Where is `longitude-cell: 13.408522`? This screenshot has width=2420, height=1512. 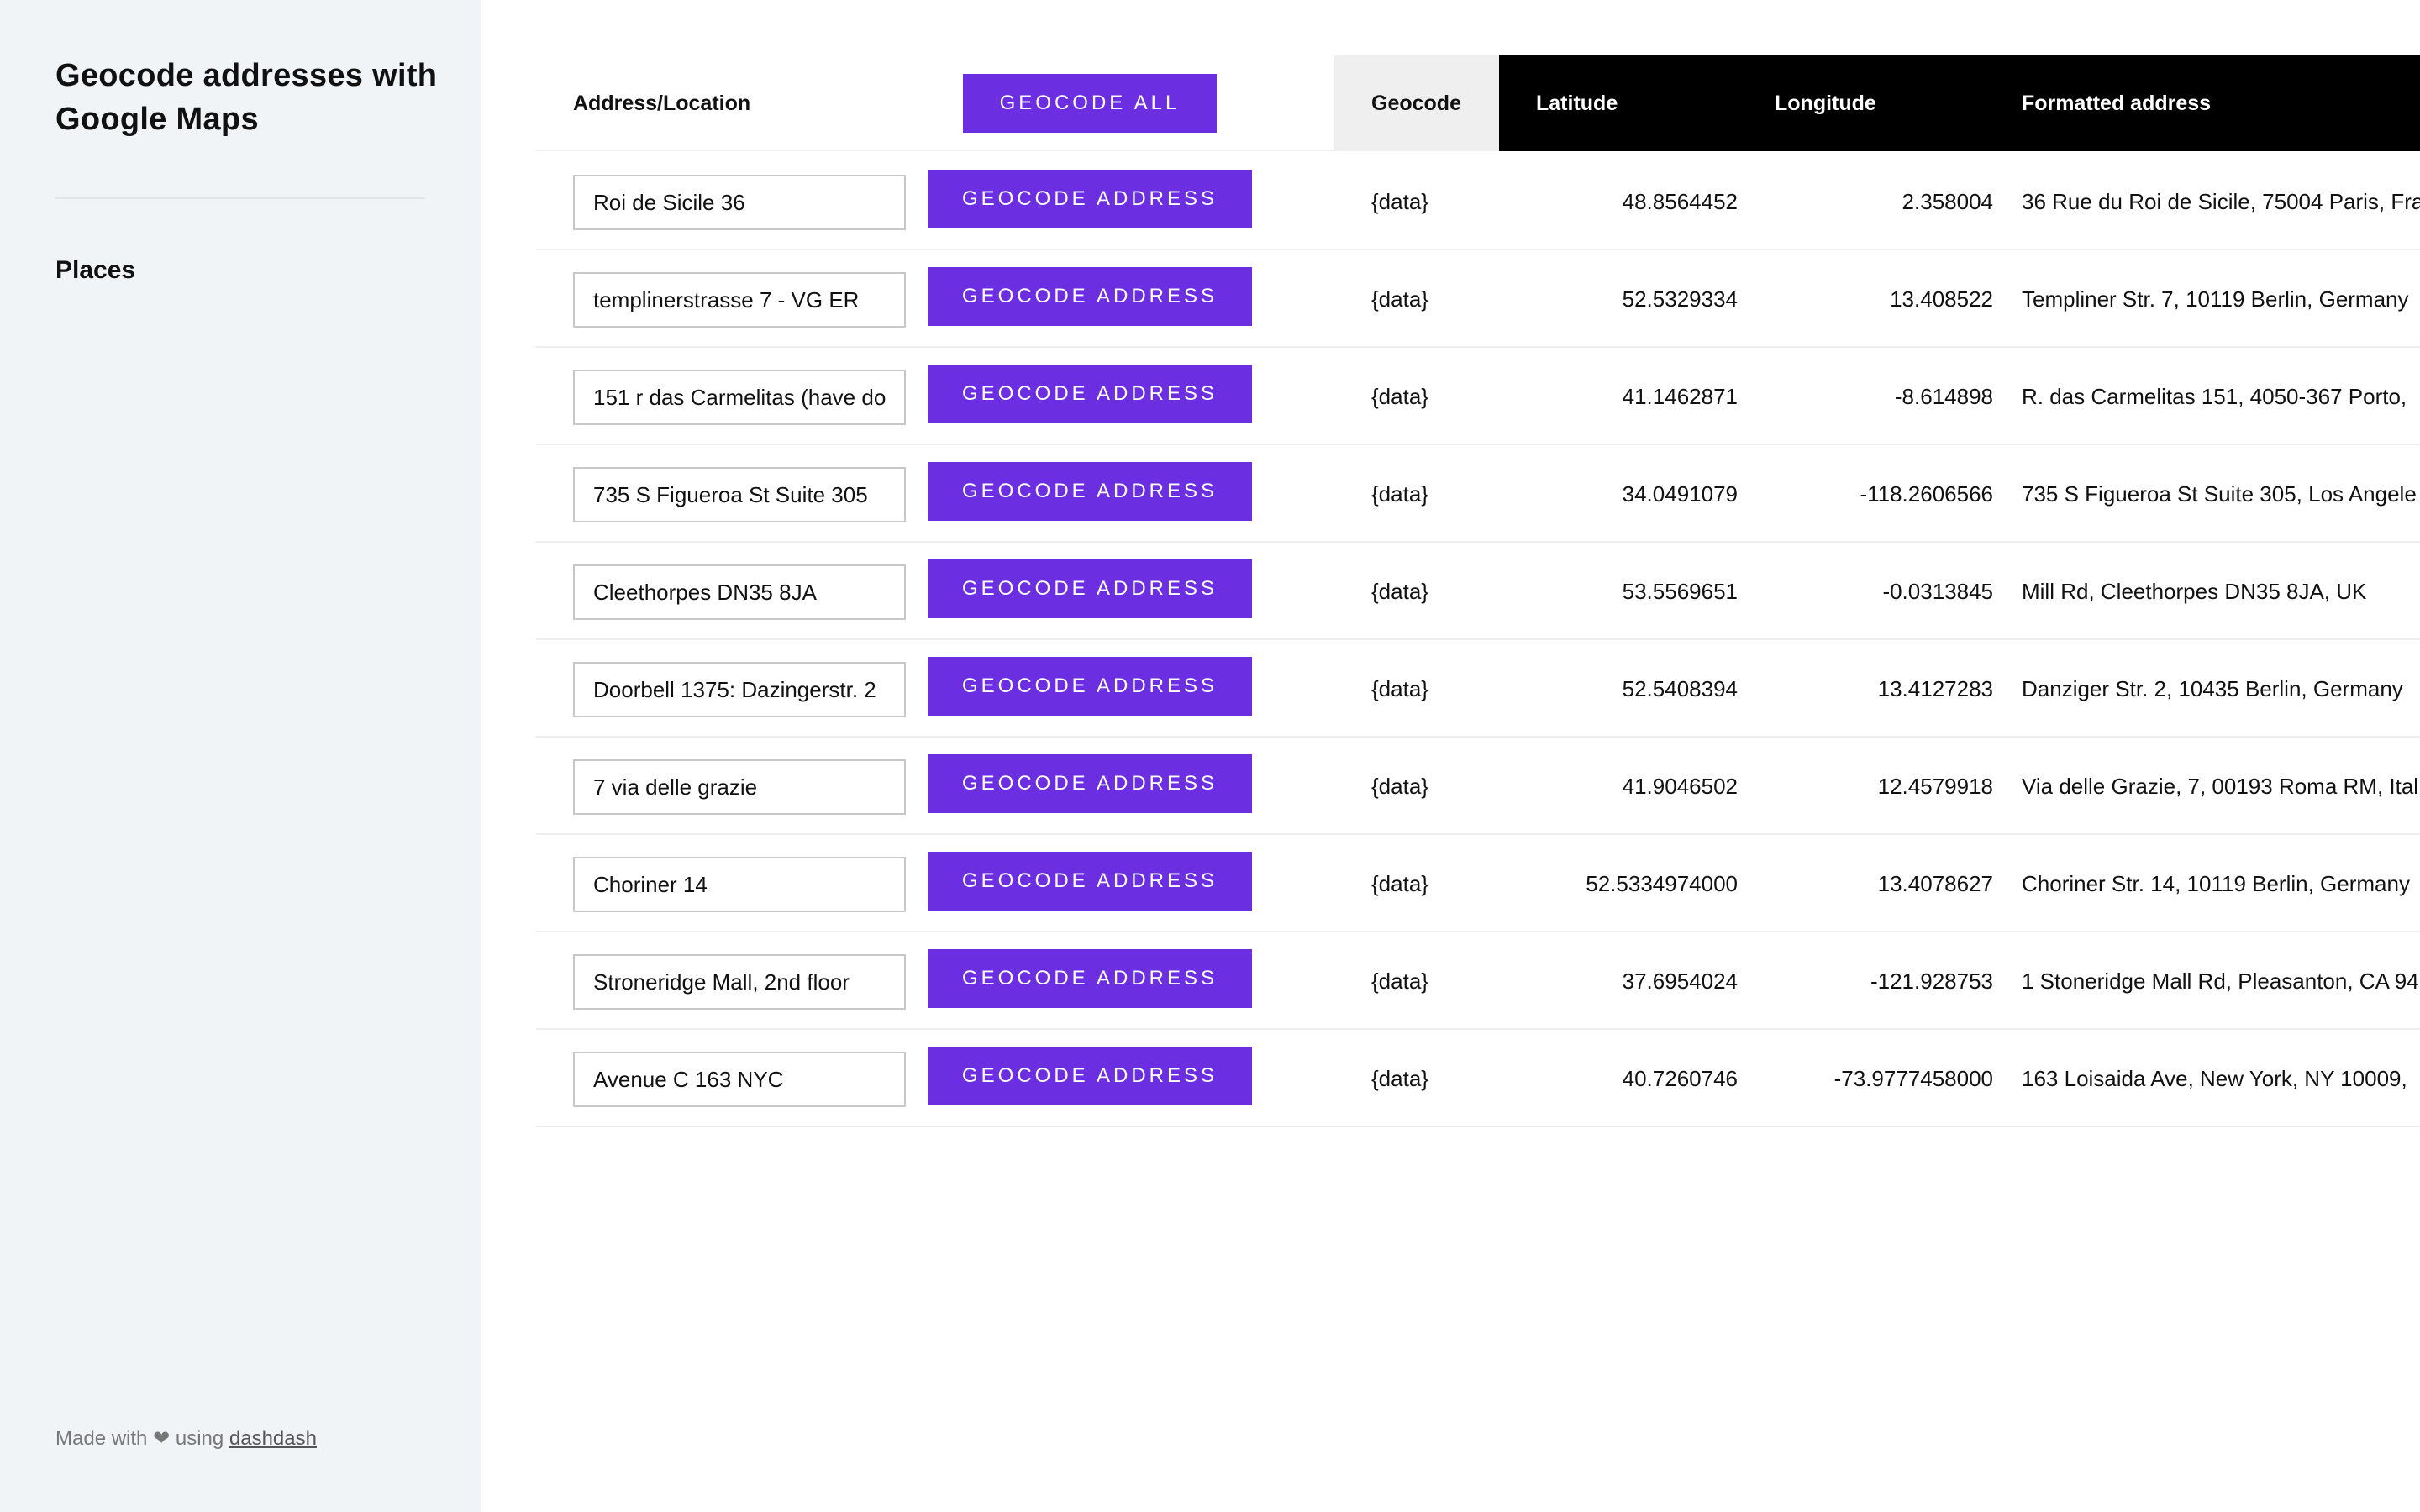 longitude-cell: 13.408522 is located at coordinates (1941, 299).